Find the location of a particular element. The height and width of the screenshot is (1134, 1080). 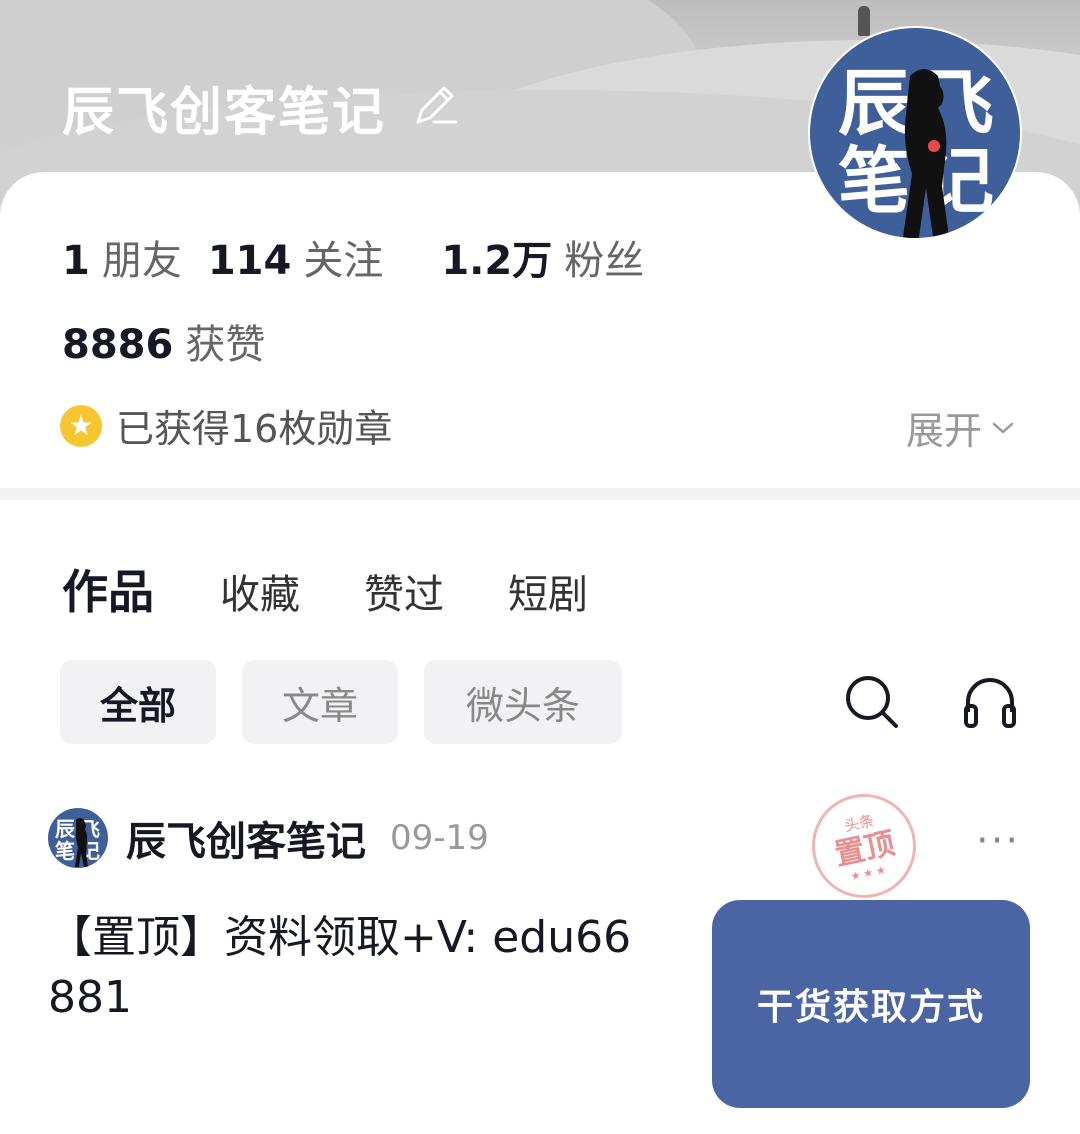

avatar: 辰 飞 笔 记 is located at coordinates (915, 133).